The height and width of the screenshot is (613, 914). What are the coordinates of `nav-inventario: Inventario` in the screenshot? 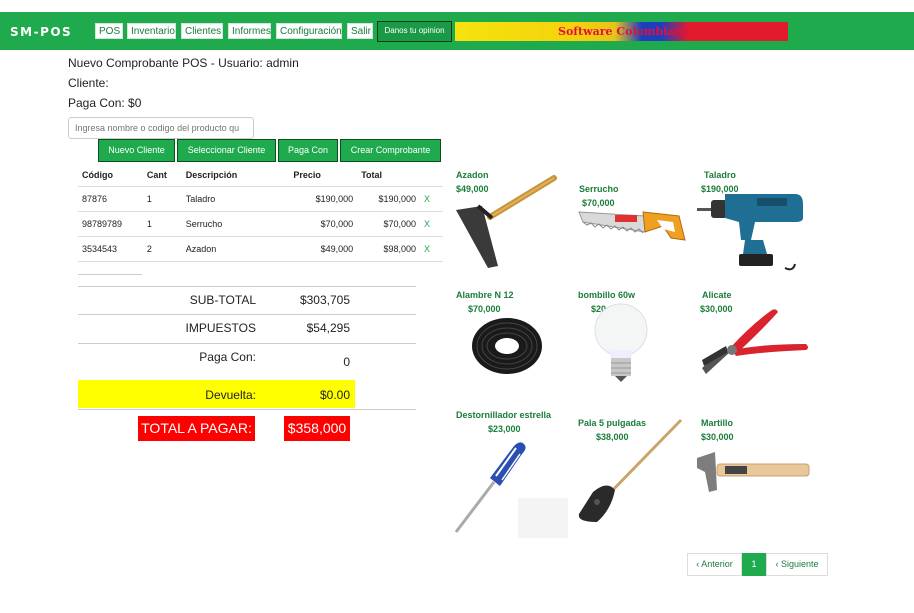 It's located at (151, 31).